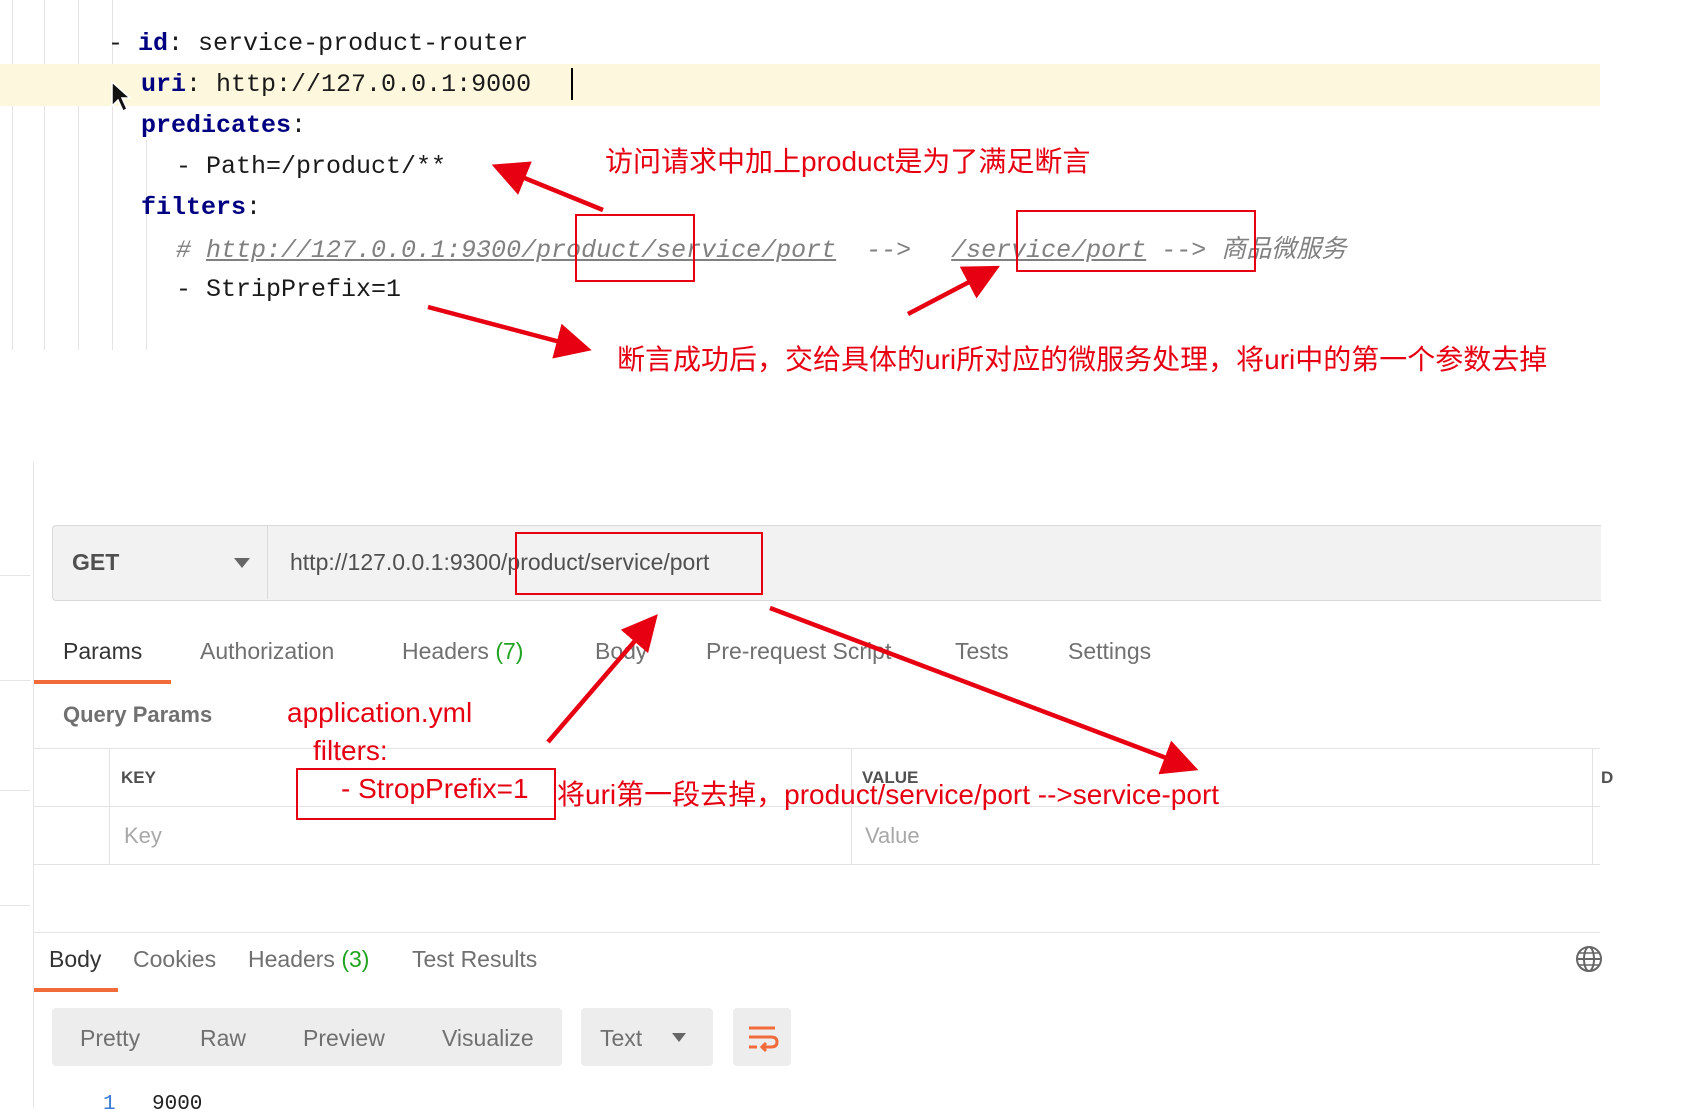  Describe the element at coordinates (102, 682) in the screenshot. I see `active-tab-indicator` at that location.